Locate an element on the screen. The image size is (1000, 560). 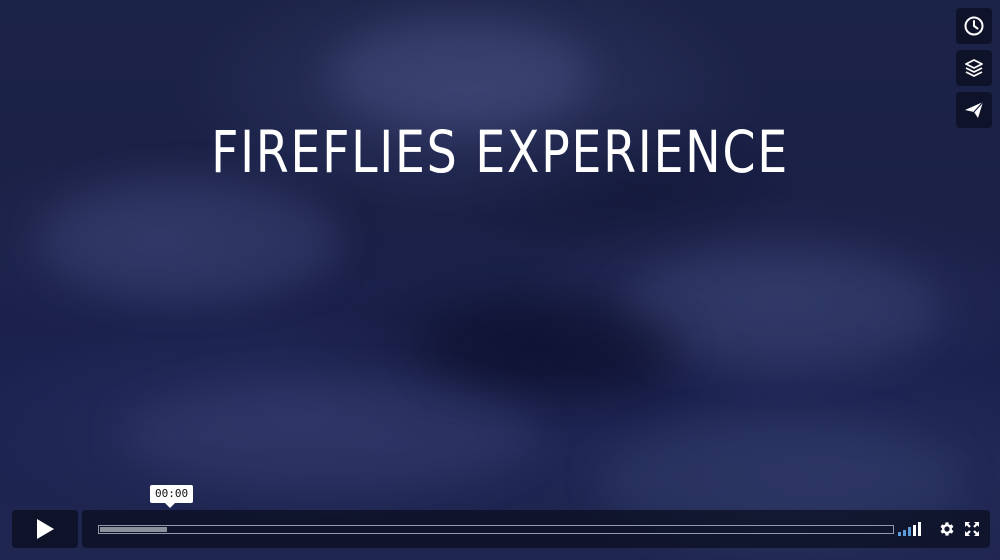
gear-icon is located at coordinates (947, 529).